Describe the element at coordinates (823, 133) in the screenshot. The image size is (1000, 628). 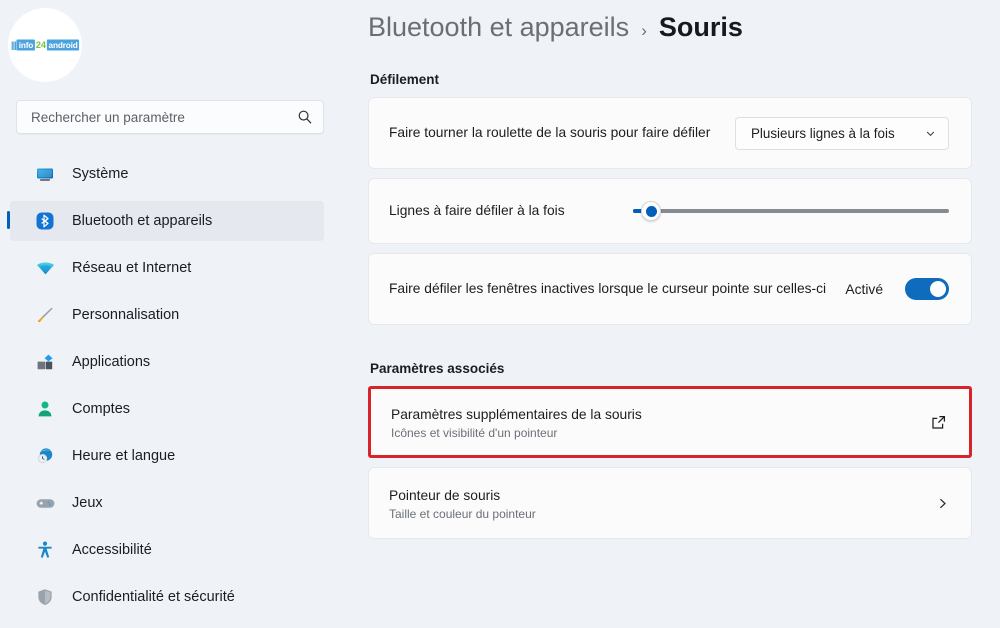
I see `mouse-wheel-dropdown-value: Plusieurs lignes à la fois` at that location.